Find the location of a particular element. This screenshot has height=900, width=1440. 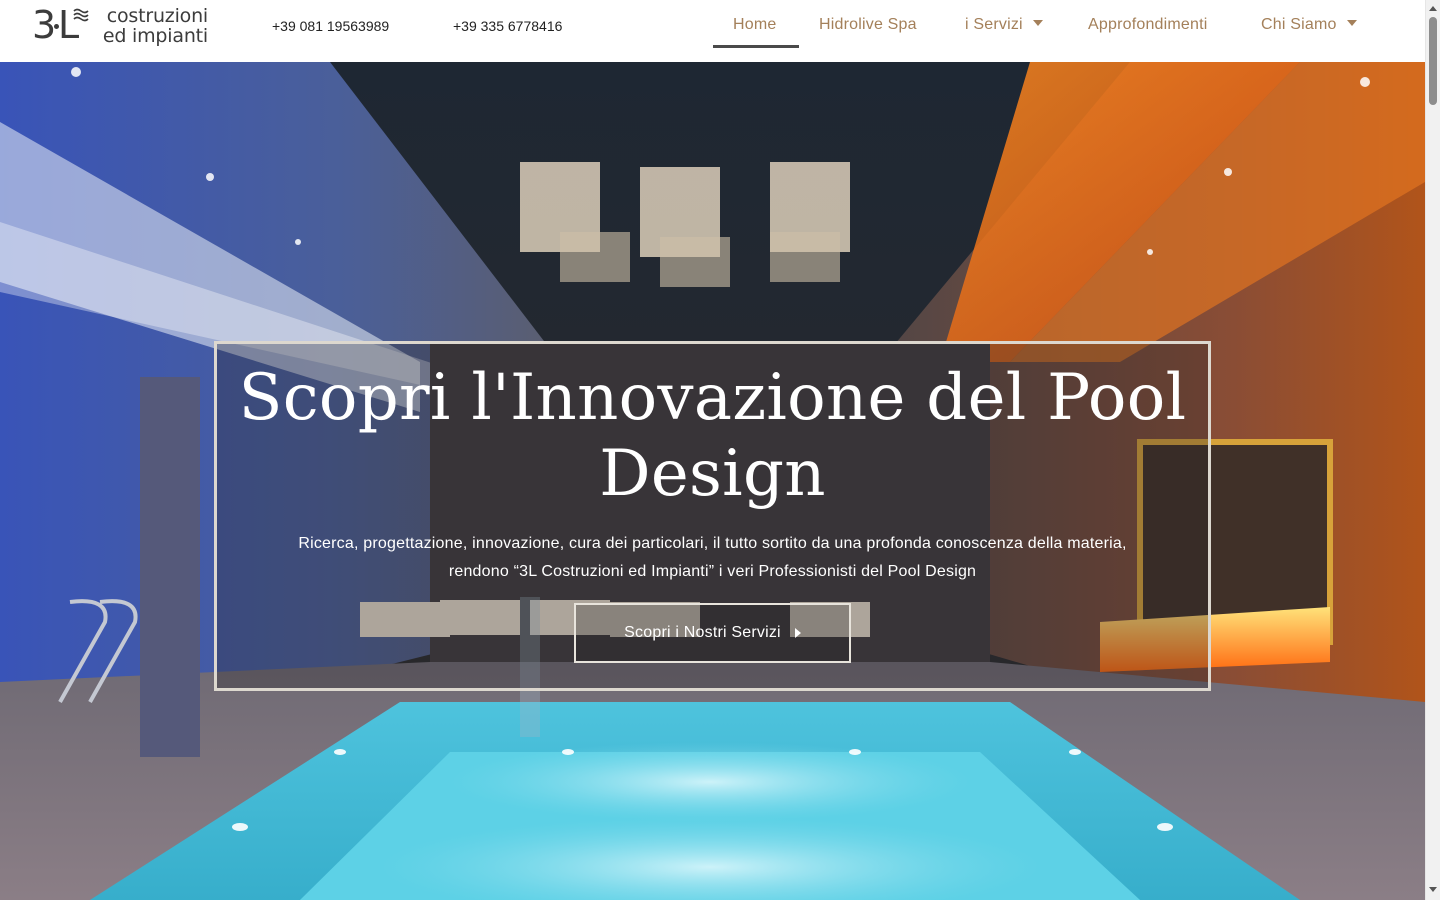

hero-title: Scopri l'Innovazione del Pool Design is located at coordinates (712, 436).